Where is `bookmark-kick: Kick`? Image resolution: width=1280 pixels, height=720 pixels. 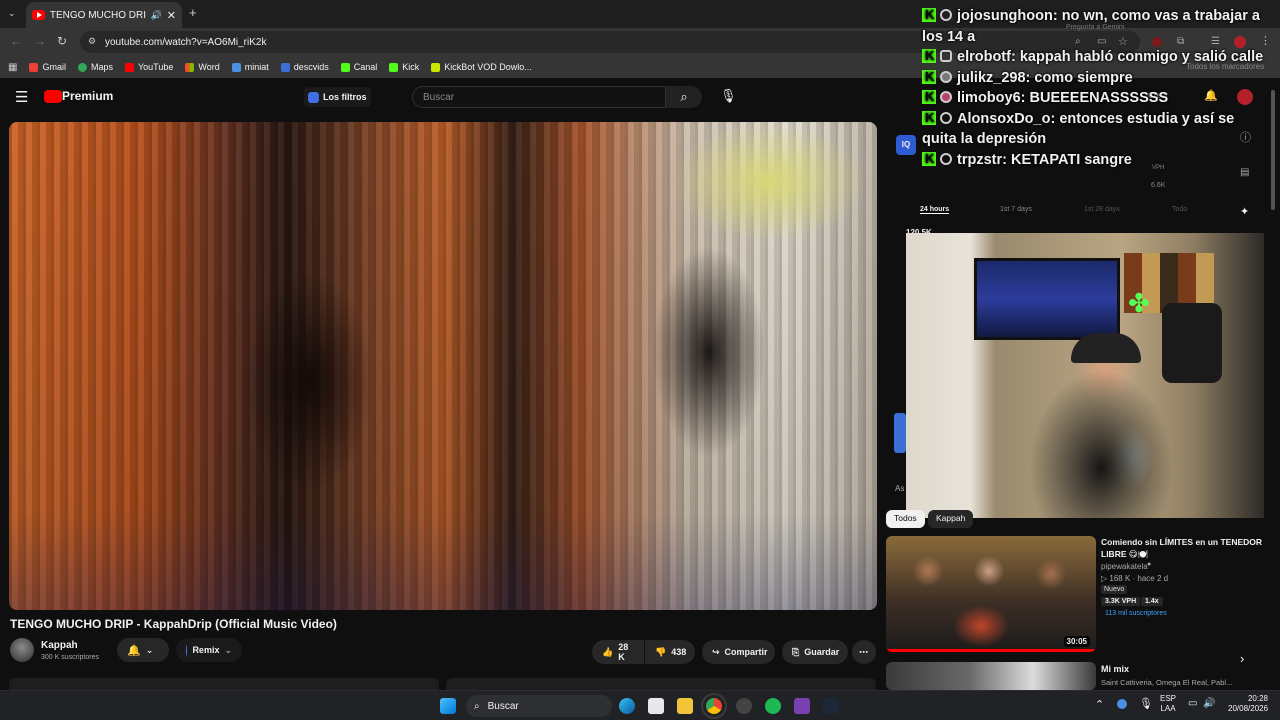
bookmark-kick: Kick is located at coordinates (404, 67).